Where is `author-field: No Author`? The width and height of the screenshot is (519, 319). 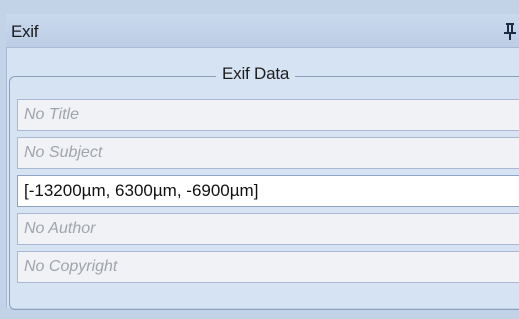
author-field: No Author is located at coordinates (268, 229).